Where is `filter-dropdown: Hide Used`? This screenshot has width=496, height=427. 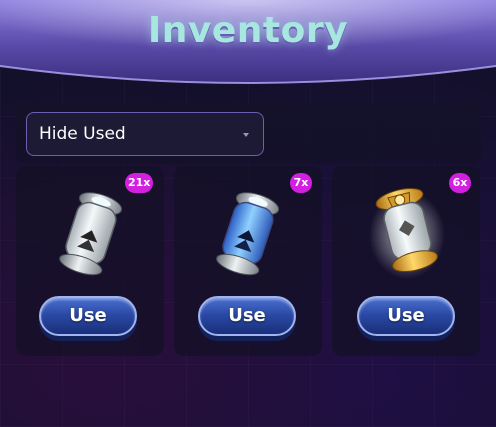
filter-dropdown: Hide Used is located at coordinates (145, 134).